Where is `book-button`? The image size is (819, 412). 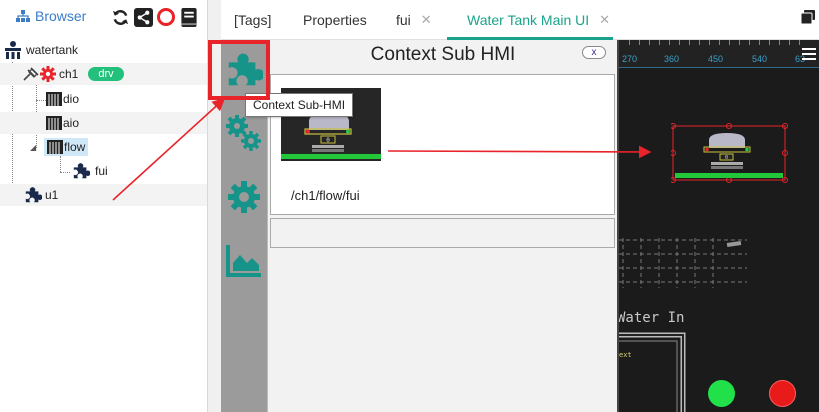
book-button is located at coordinates (189, 17).